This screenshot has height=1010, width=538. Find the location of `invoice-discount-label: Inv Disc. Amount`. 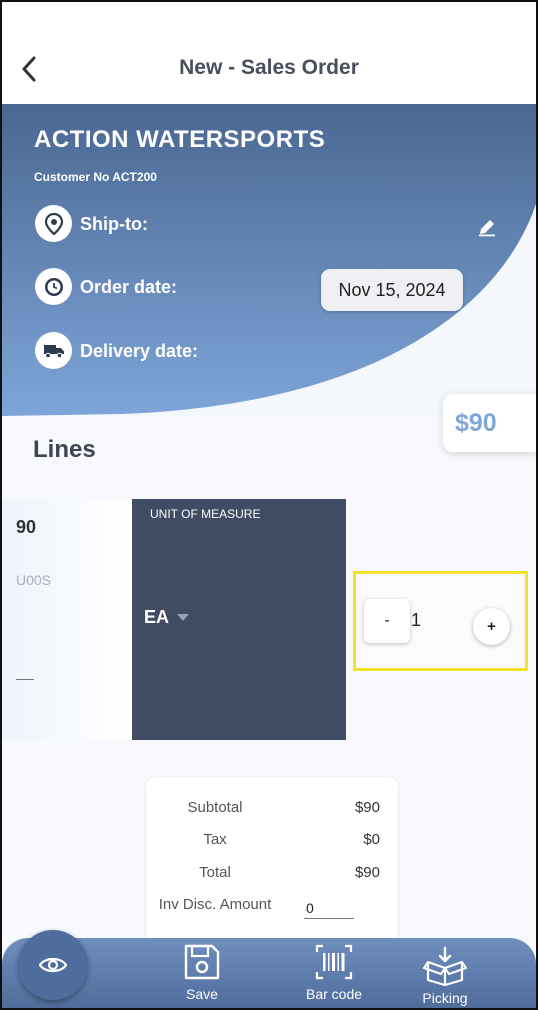

invoice-discount-label: Inv Disc. Amount is located at coordinates (215, 904).